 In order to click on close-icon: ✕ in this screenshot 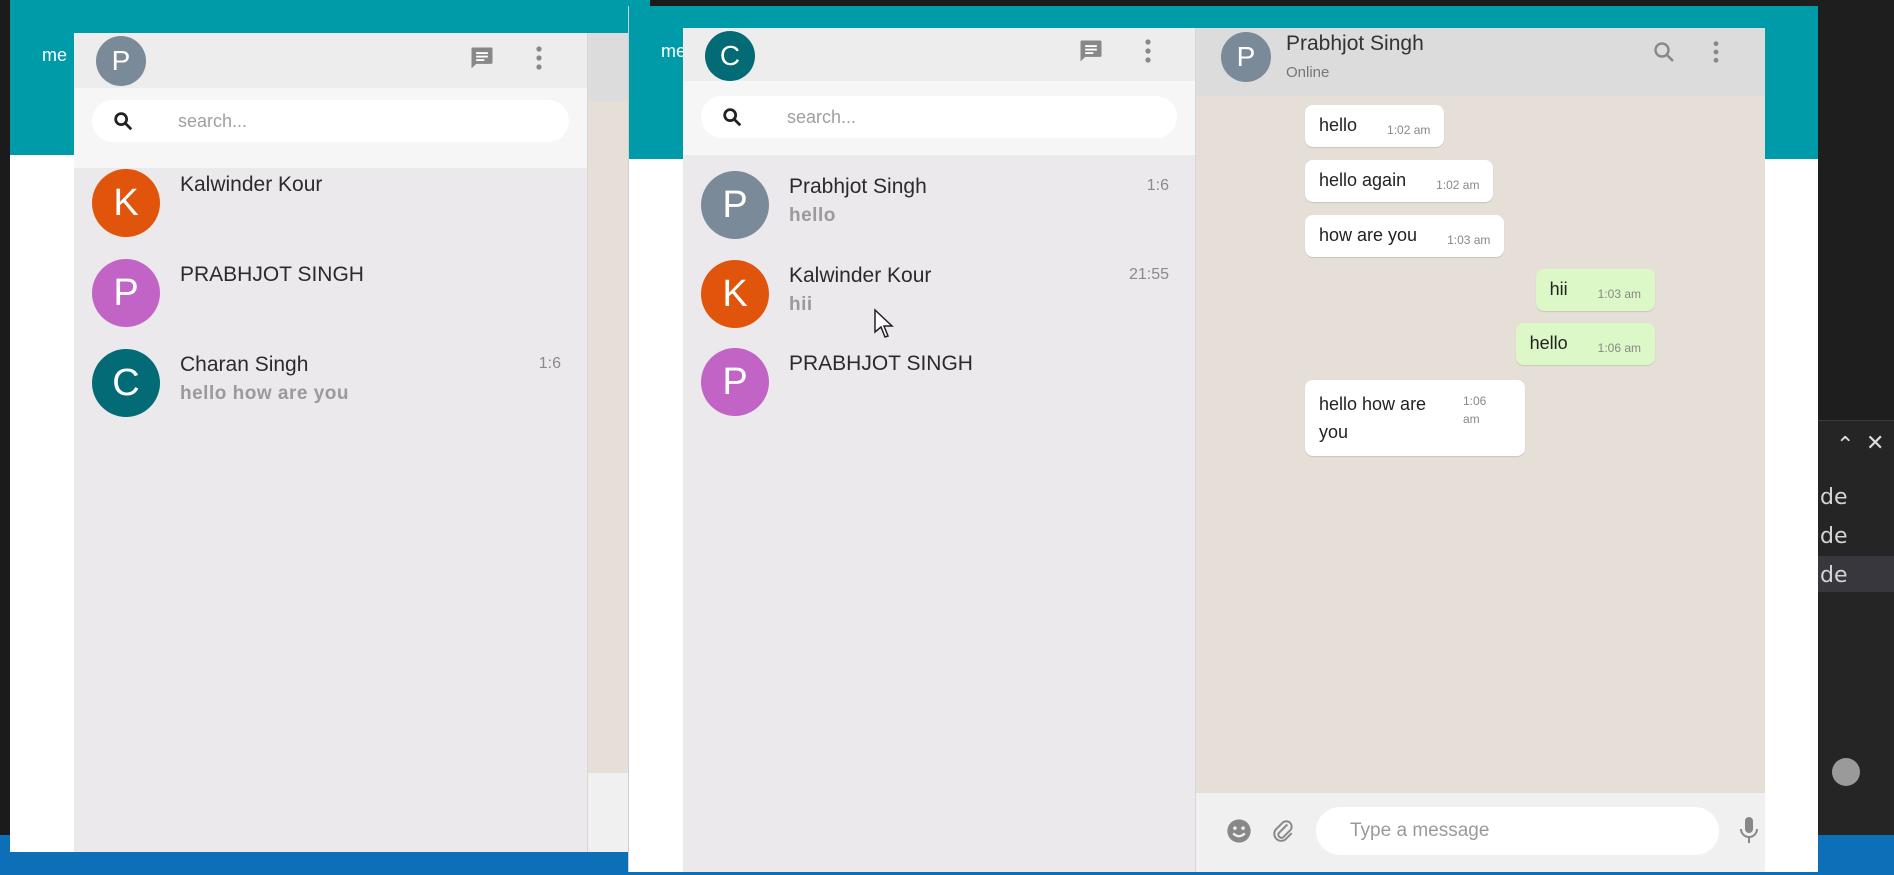, I will do `click(1875, 443)`.